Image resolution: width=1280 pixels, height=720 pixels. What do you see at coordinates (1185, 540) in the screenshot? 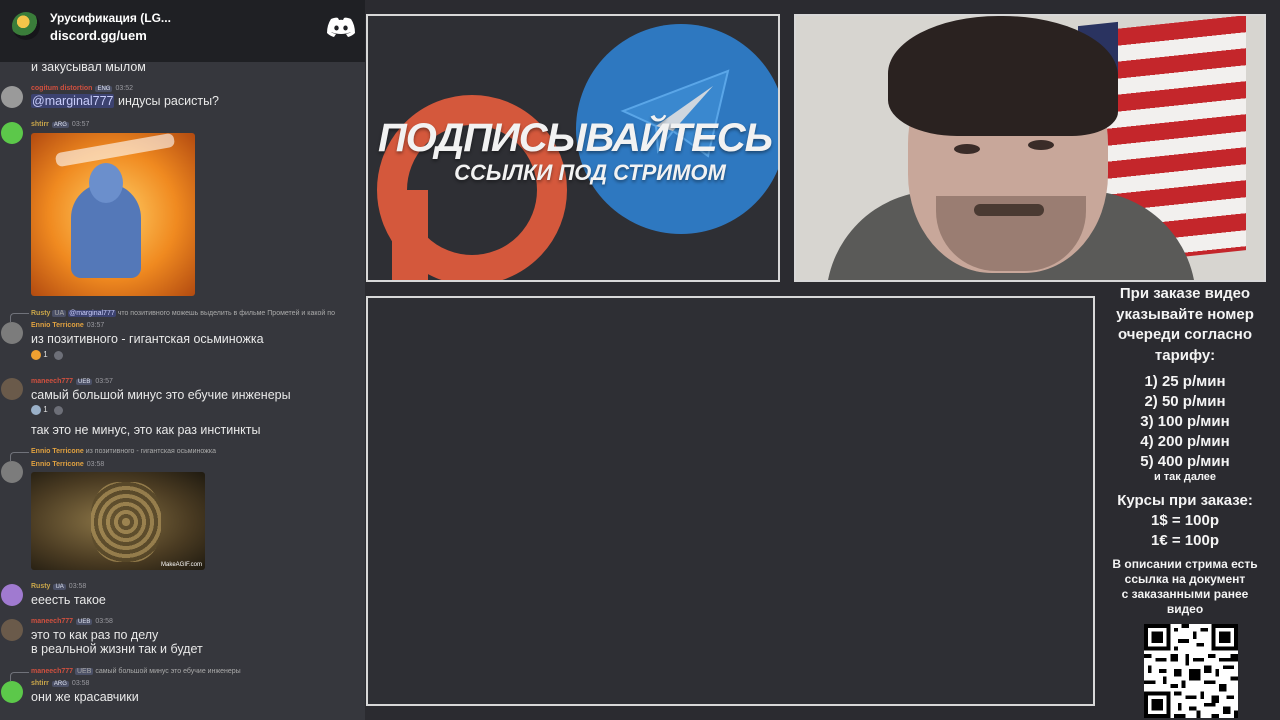
I see `rate-item: 1€ = 100р` at bounding box center [1185, 540].